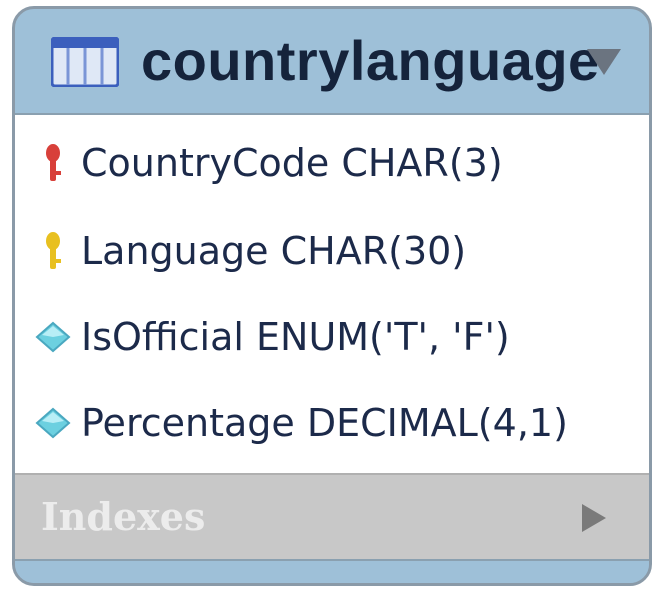  I want to click on table-footer, so click(332, 571).